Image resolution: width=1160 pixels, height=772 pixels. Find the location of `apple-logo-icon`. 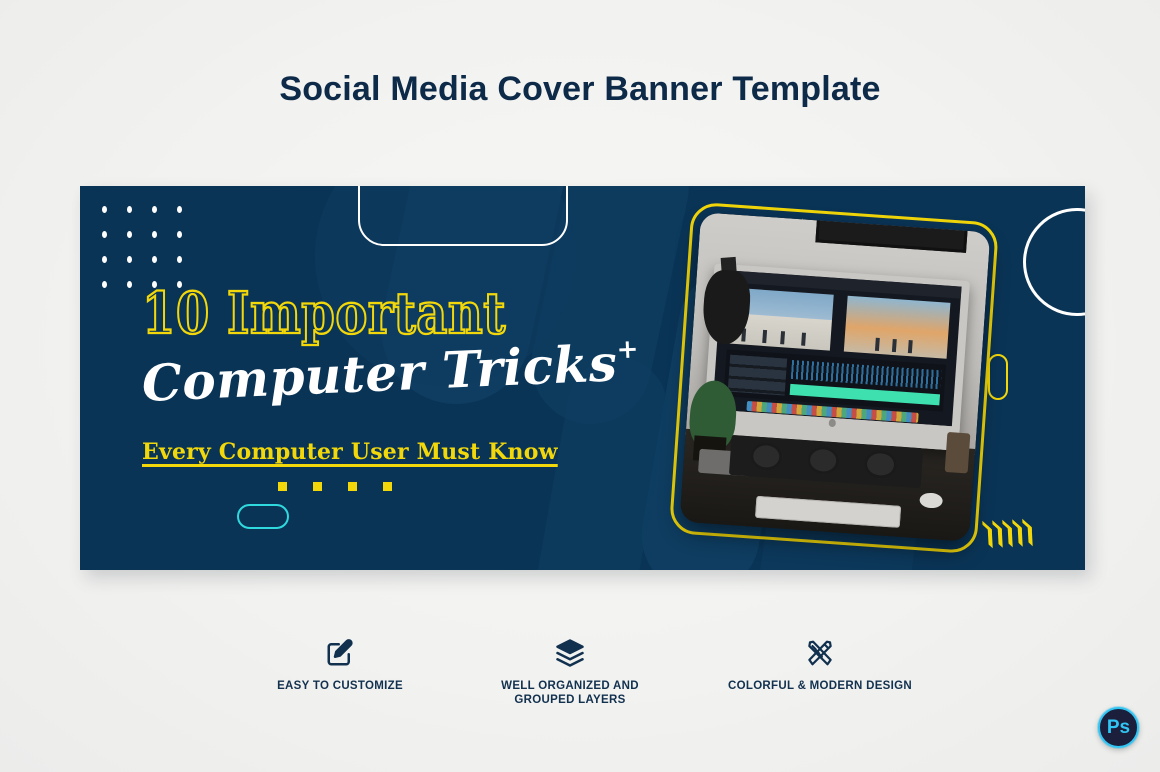

apple-logo-icon is located at coordinates (832, 423).